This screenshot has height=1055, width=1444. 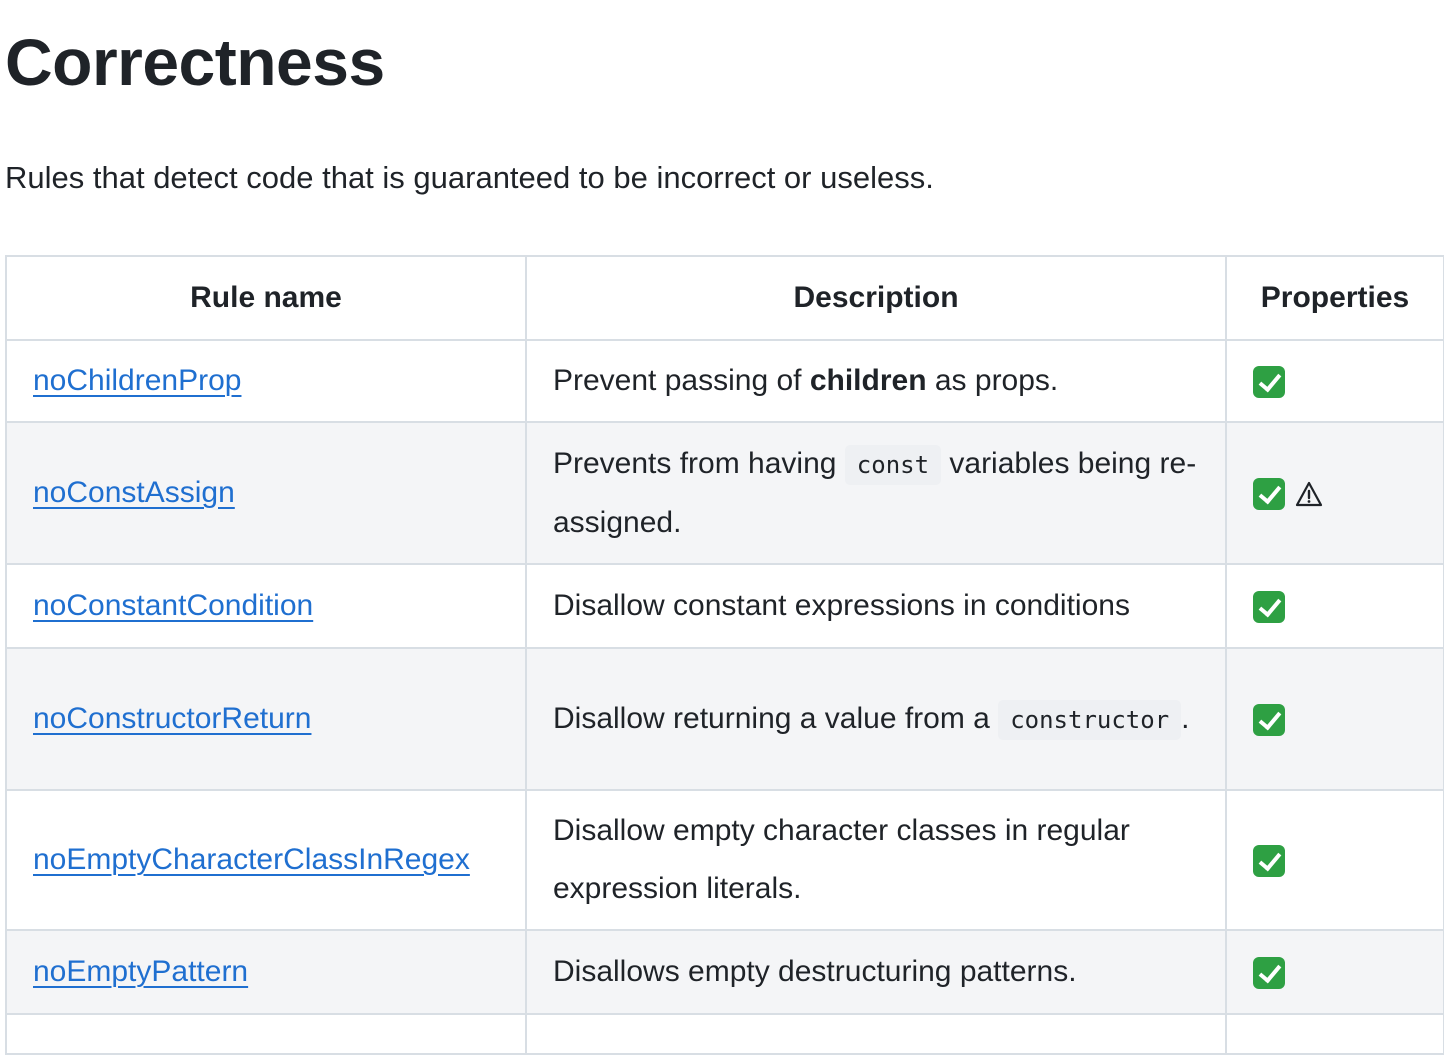 What do you see at coordinates (699, 463) in the screenshot?
I see `description-text: Prevents from having` at bounding box center [699, 463].